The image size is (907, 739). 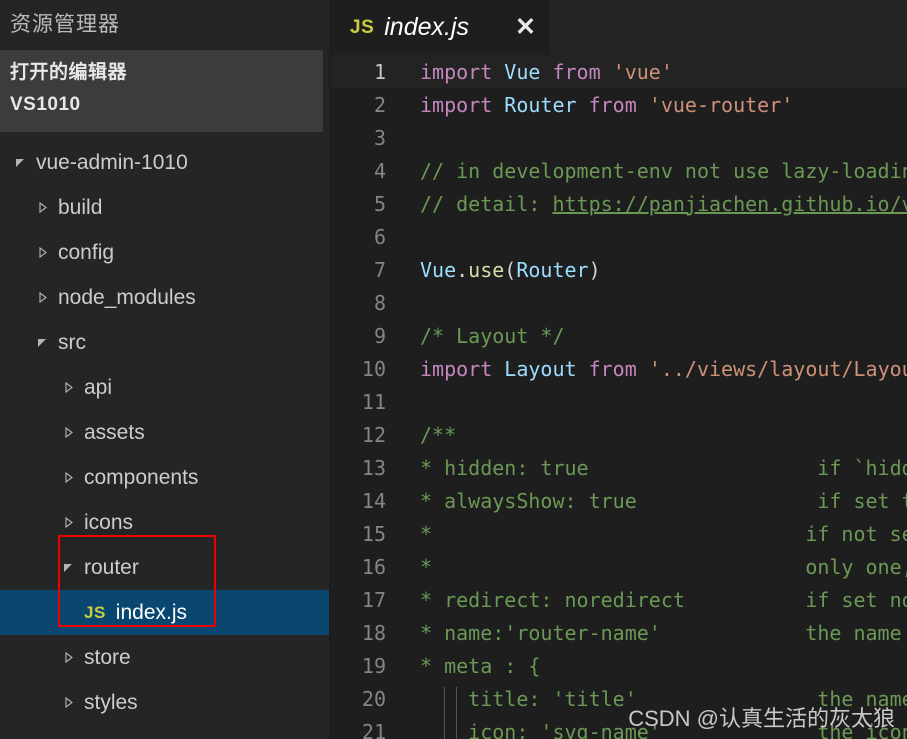 What do you see at coordinates (721, 104) in the screenshot?
I see `token-str: 'vue-router'` at bounding box center [721, 104].